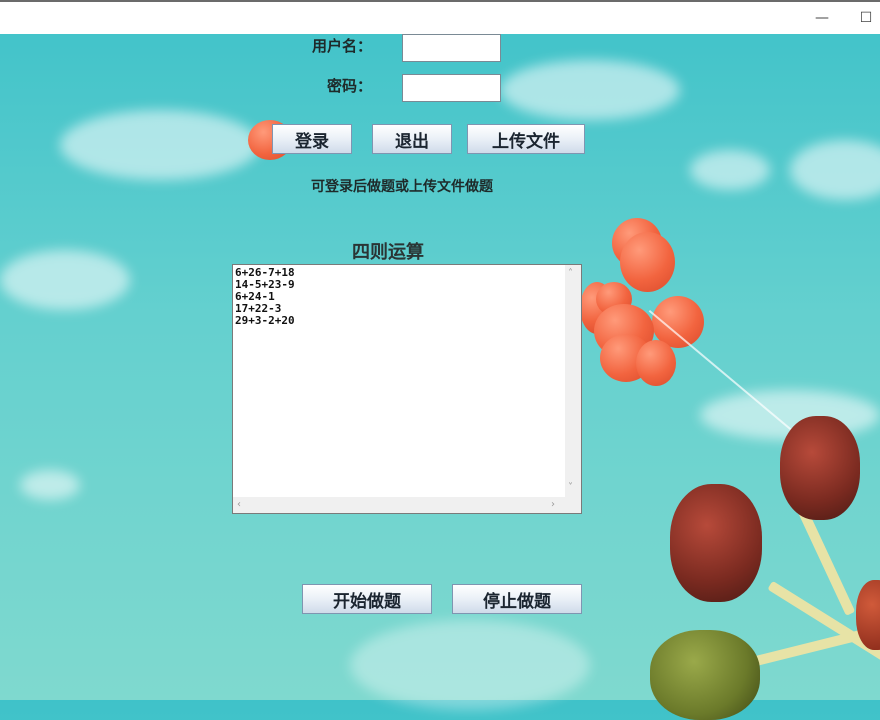  I want to click on scrollbar-corner, so click(573, 505).